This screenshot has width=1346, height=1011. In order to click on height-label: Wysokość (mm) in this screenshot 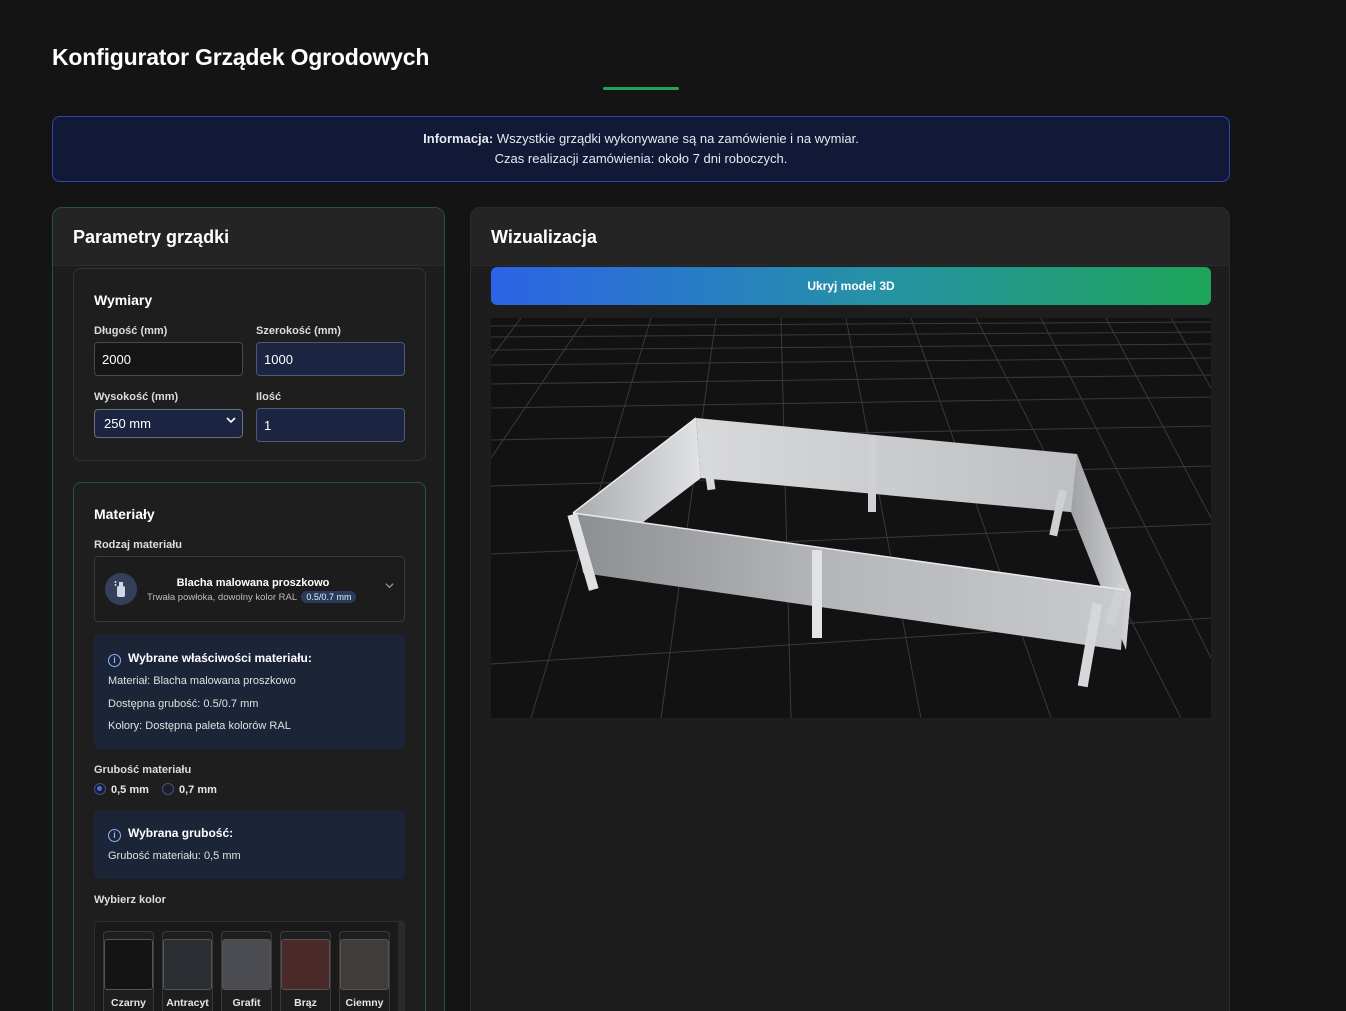, I will do `click(136, 397)`.